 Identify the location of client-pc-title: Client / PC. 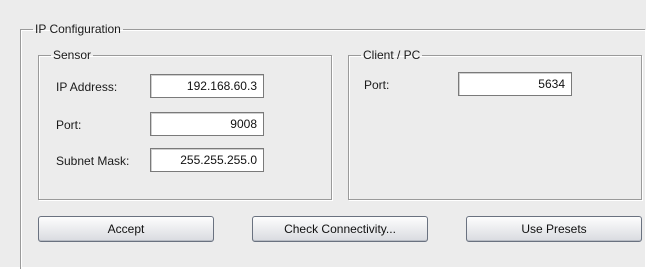
(392, 55).